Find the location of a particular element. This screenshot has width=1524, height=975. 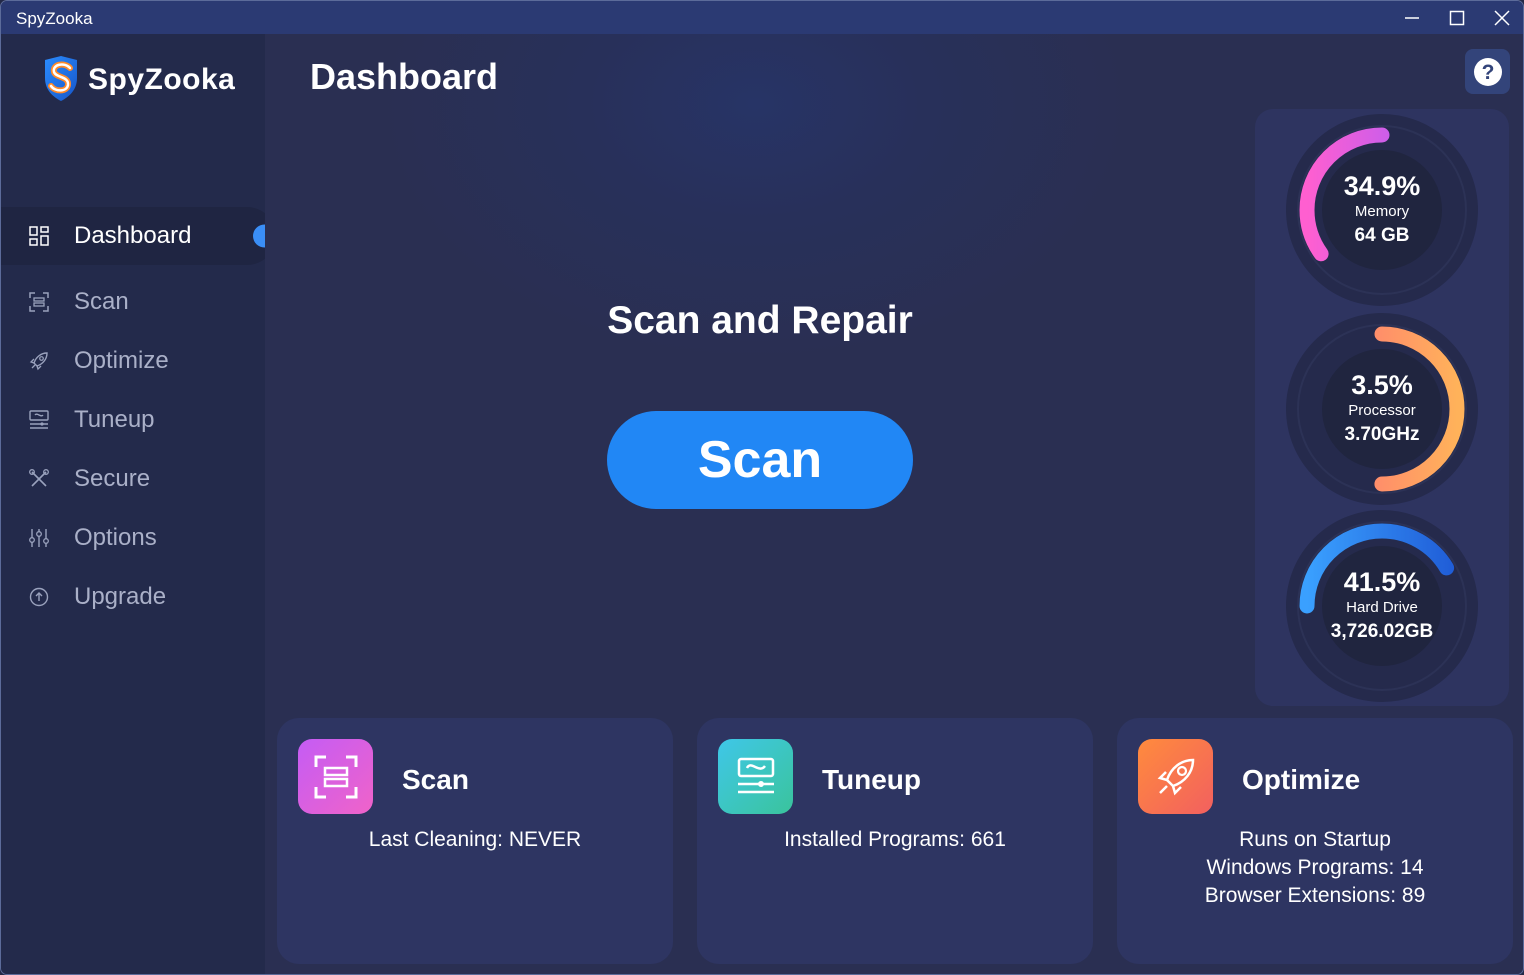

help-icon: ? is located at coordinates (1487, 71).